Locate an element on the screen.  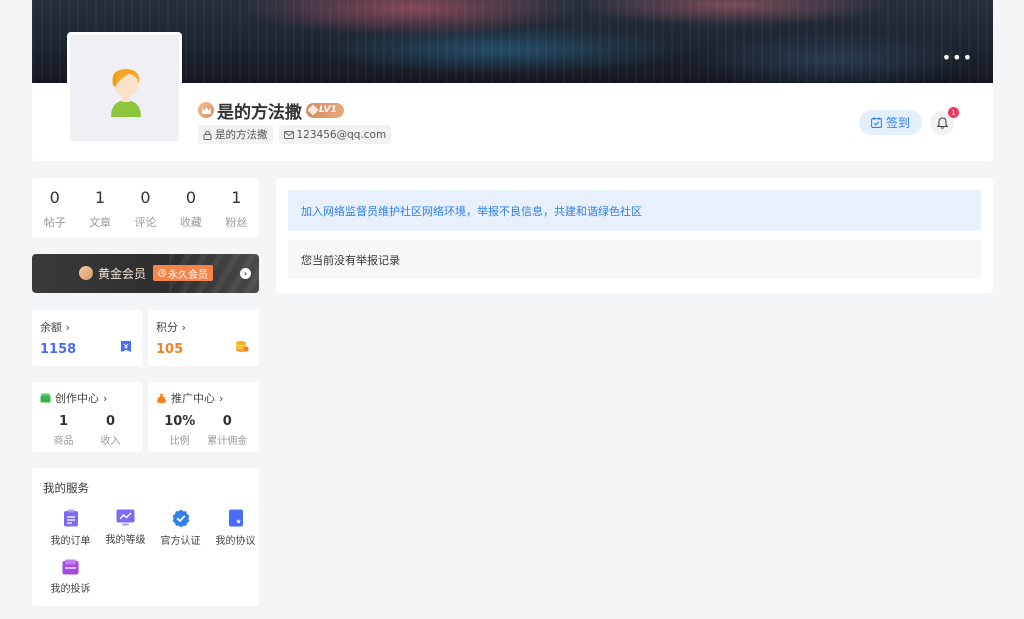
vip-tag: 永久会员 is located at coordinates (183, 273).